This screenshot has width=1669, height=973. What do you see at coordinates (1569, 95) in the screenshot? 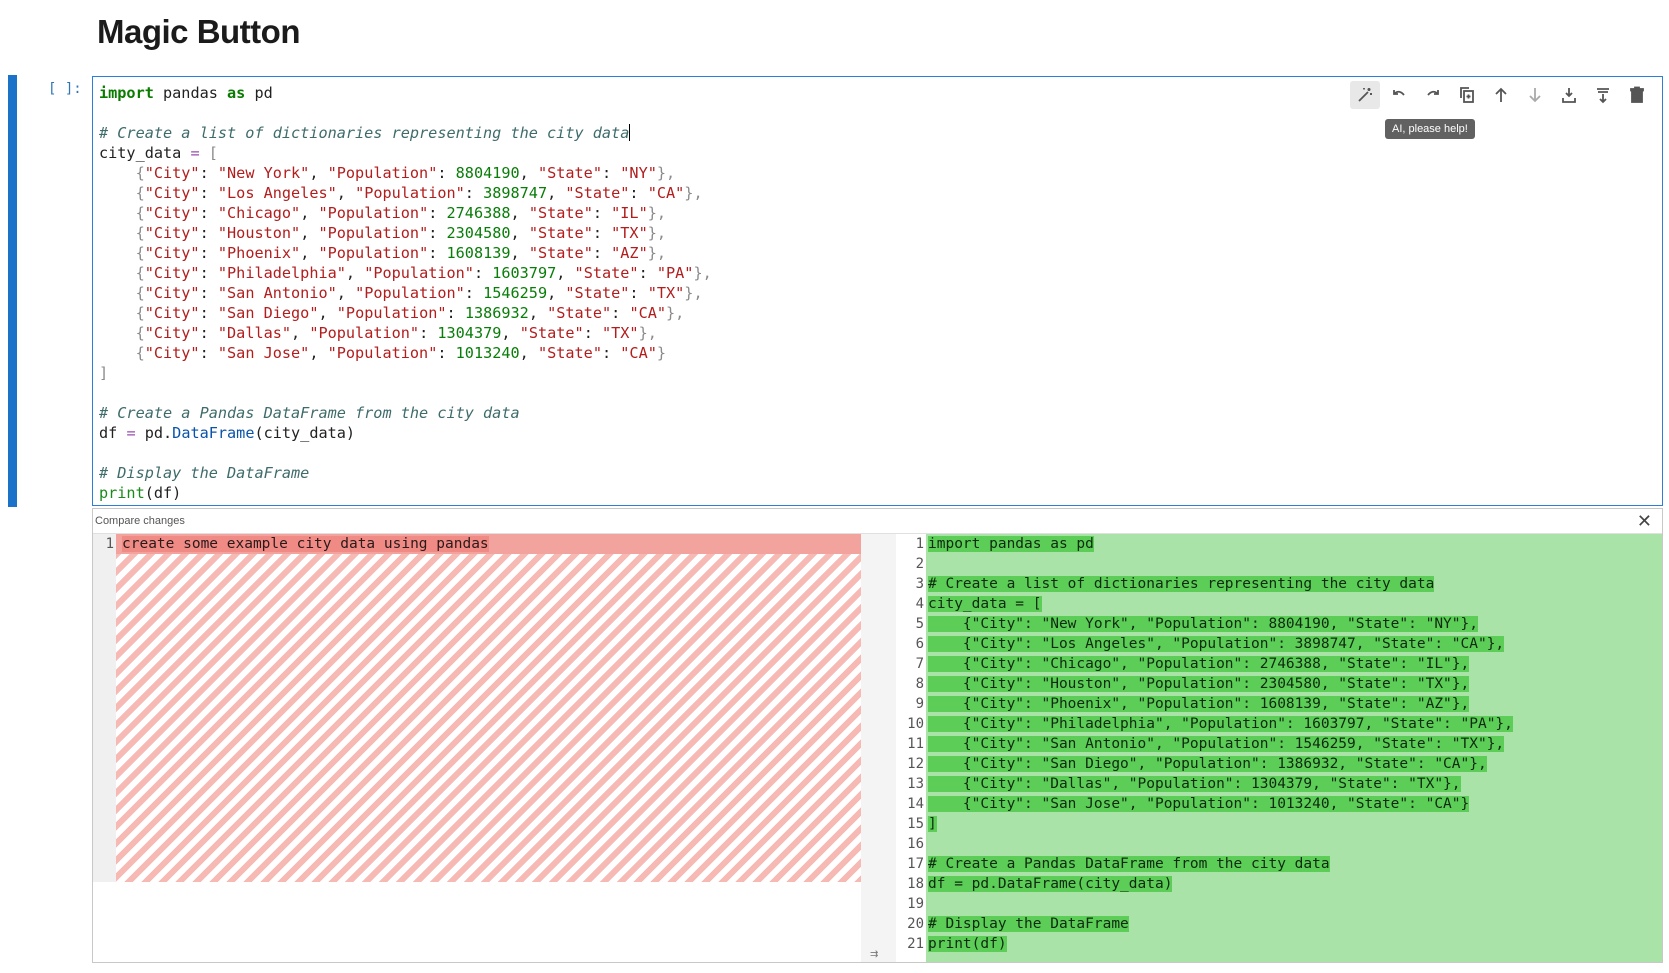
I see `insert-below-button` at bounding box center [1569, 95].